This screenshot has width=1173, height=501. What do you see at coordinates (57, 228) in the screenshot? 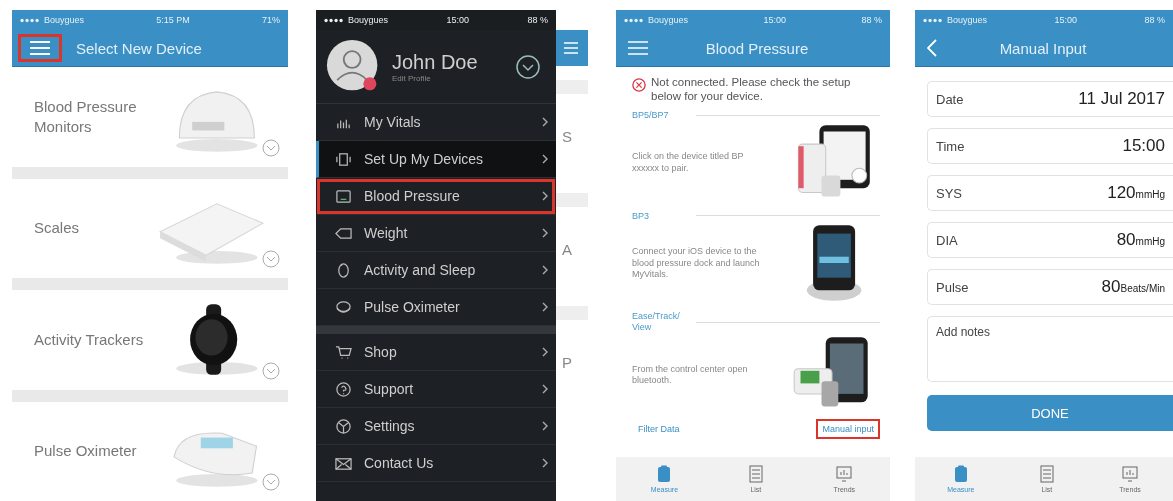
I see `device-name: Scales` at bounding box center [57, 228].